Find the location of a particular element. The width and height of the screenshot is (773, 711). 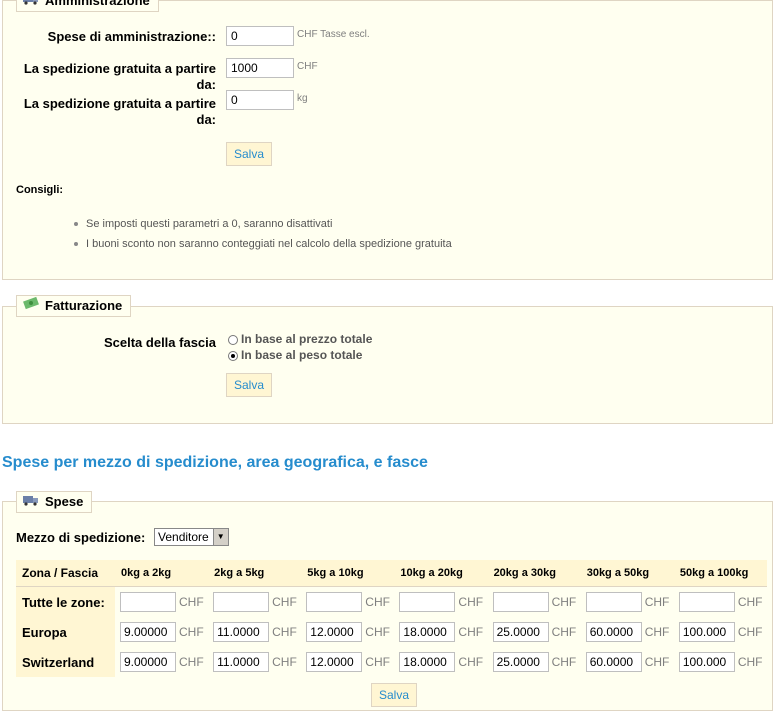

radio-price-label: In base al prezzo totale is located at coordinates (307, 339).